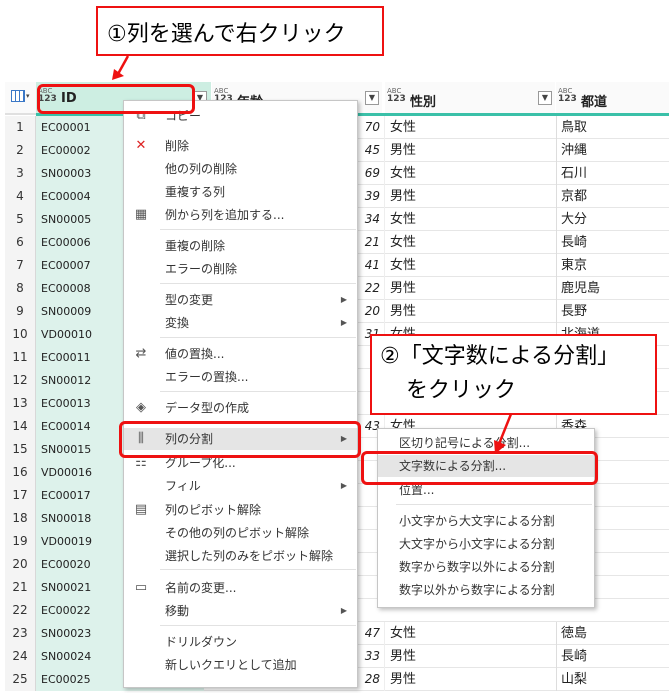 The image size is (669, 693). I want to click on row-number: 8, so click(20, 288).